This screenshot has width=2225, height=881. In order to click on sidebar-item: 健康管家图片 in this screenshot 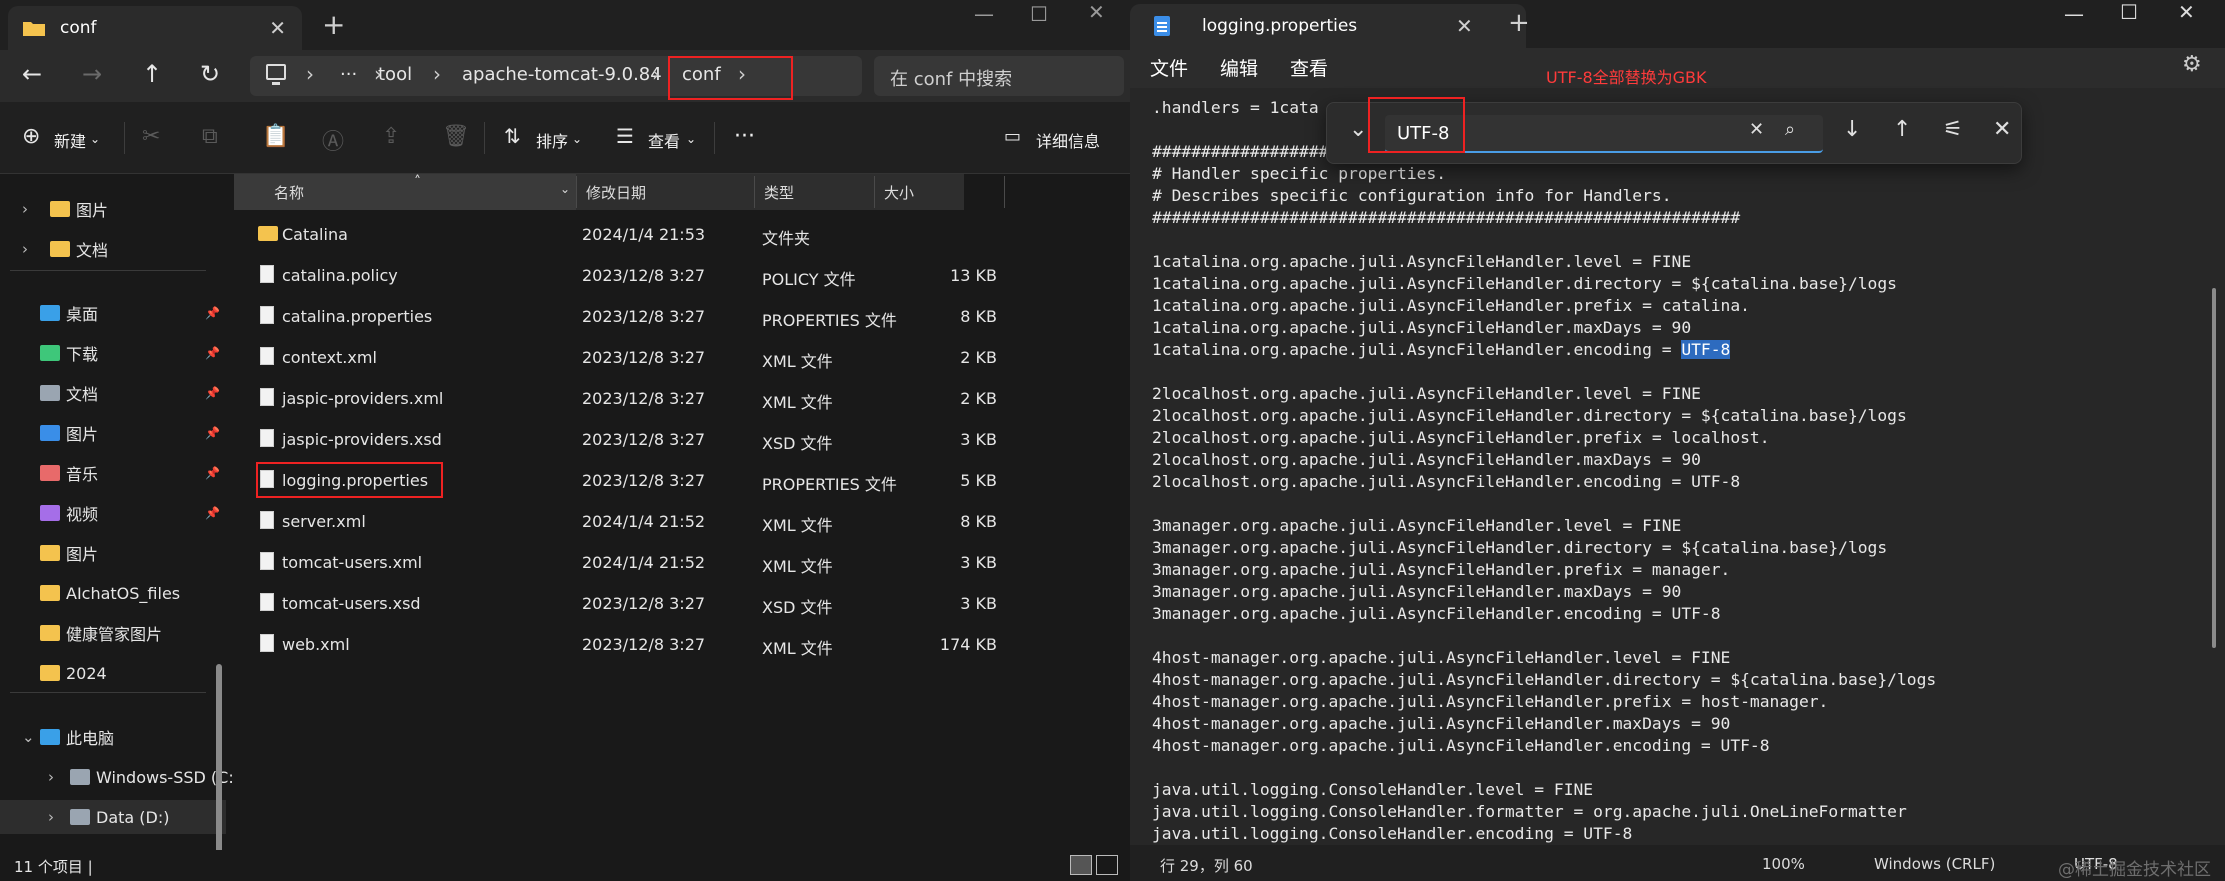, I will do `click(113, 633)`.